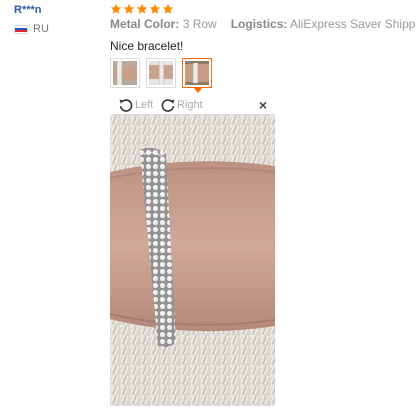 The image size is (416, 408). Describe the element at coordinates (126, 105) in the screenshot. I see `rotate-left-icon` at that location.